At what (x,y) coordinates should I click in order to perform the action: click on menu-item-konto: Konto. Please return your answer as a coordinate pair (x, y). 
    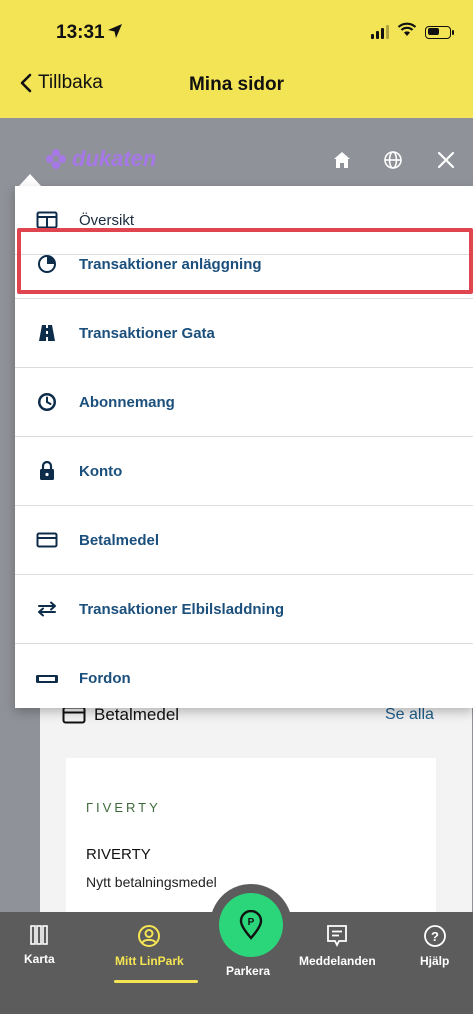
    Looking at the image, I should click on (244, 471).